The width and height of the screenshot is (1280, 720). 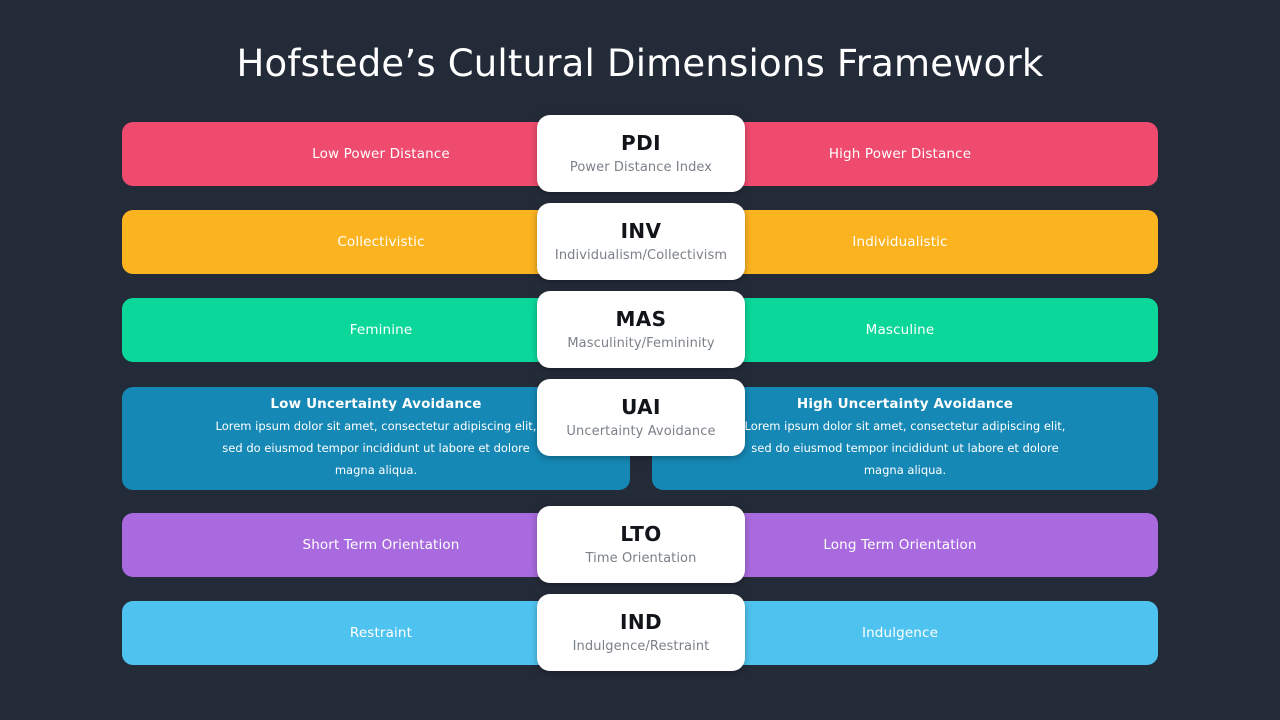 What do you see at coordinates (641, 343) in the screenshot?
I see `dimension-name: Masculinity/Femininity` at bounding box center [641, 343].